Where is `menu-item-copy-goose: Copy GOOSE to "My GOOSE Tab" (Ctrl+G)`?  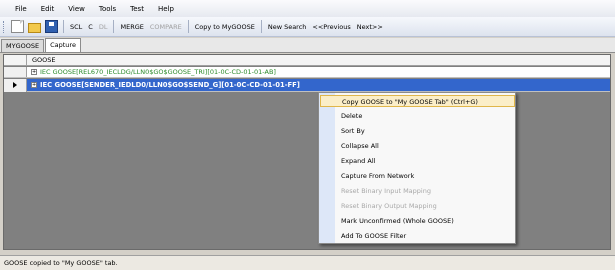
menu-item-copy-goose: Copy GOOSE to "My GOOSE Tab" (Ctrl+G) is located at coordinates (417, 101).